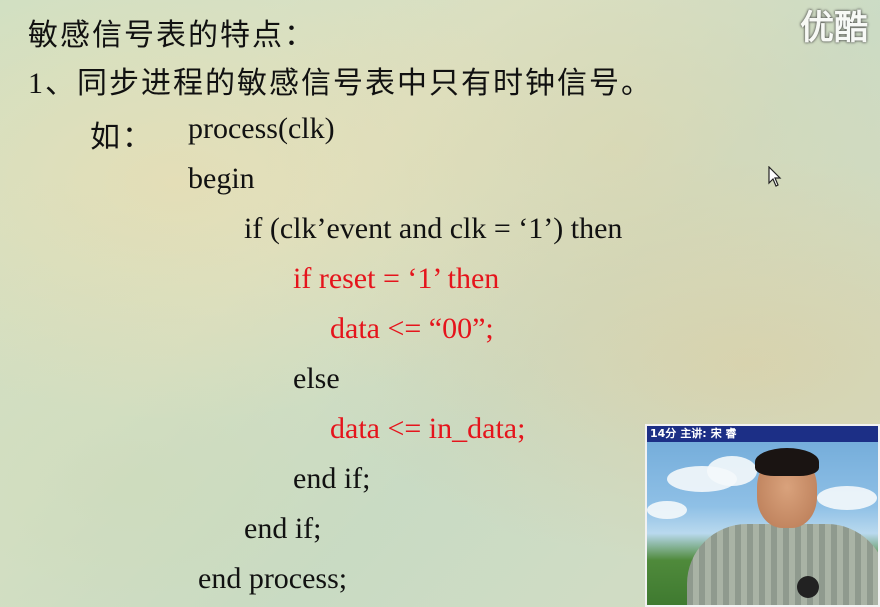 The width and height of the screenshot is (880, 607). I want to click on code-line-data-in: data <= in_data;, so click(428, 428).